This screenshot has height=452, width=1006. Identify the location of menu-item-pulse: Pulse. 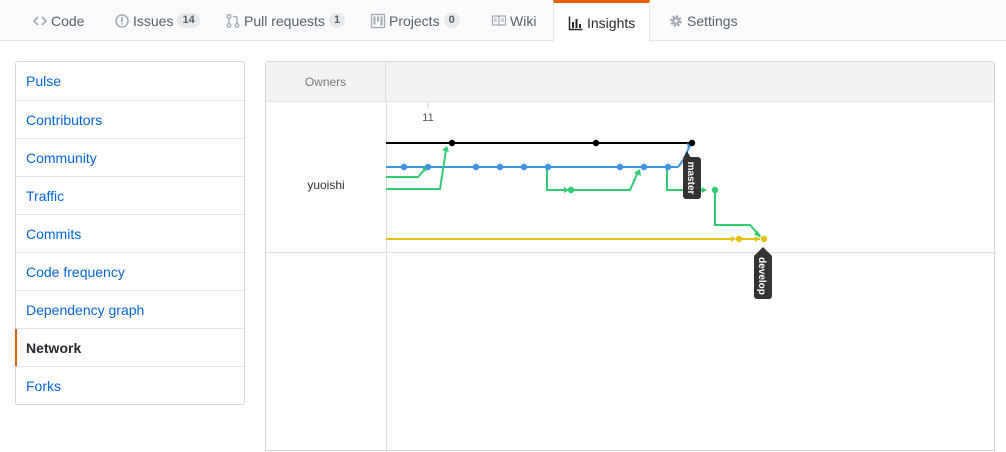
(130, 81).